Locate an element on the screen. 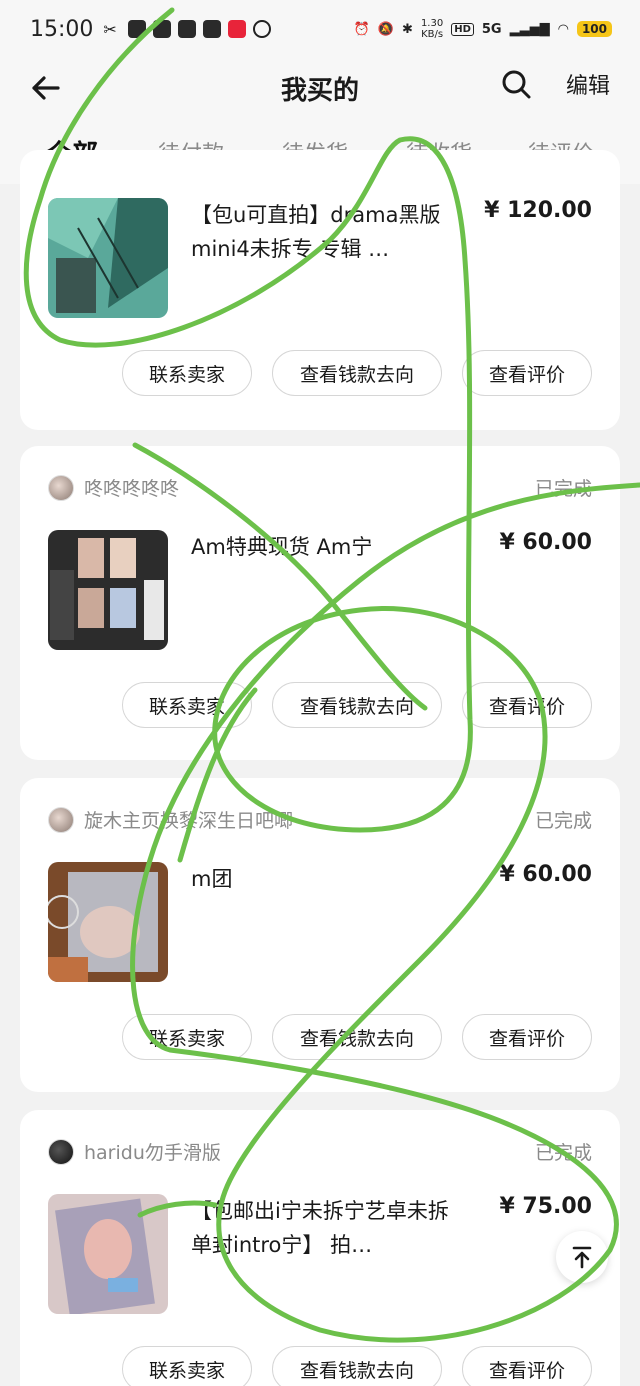 Image resolution: width=640 pixels, height=1386 pixels. back-to-top-button is located at coordinates (582, 1257).